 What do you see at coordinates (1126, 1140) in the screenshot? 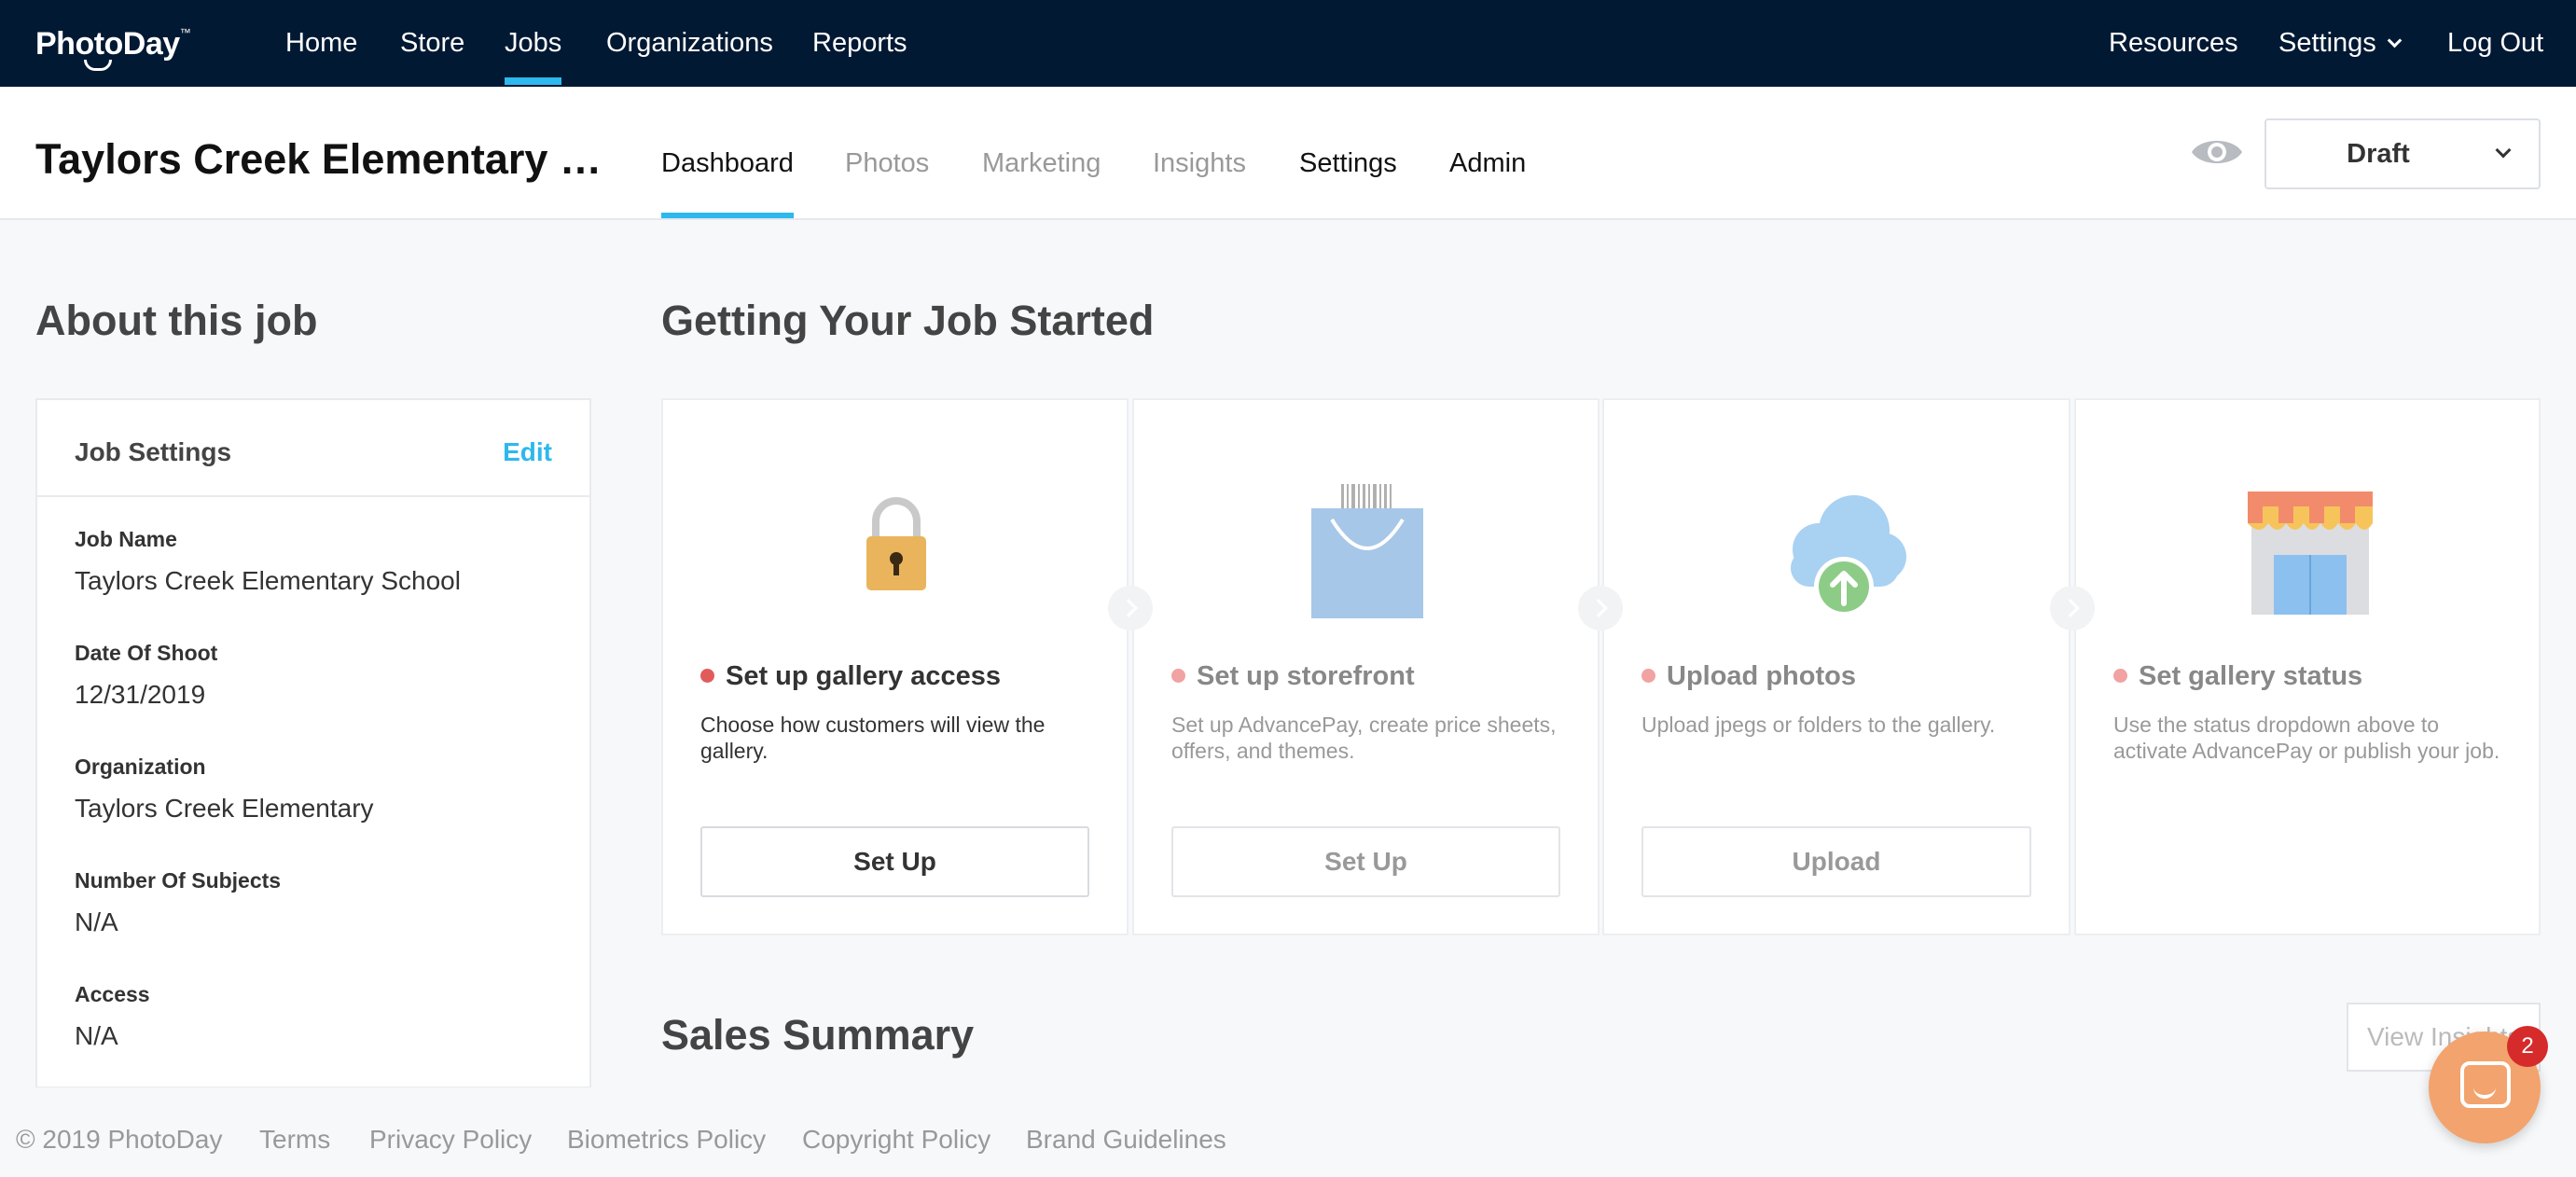
I see `footer-link-brand-guidelines: Brand Guidelines` at bounding box center [1126, 1140].